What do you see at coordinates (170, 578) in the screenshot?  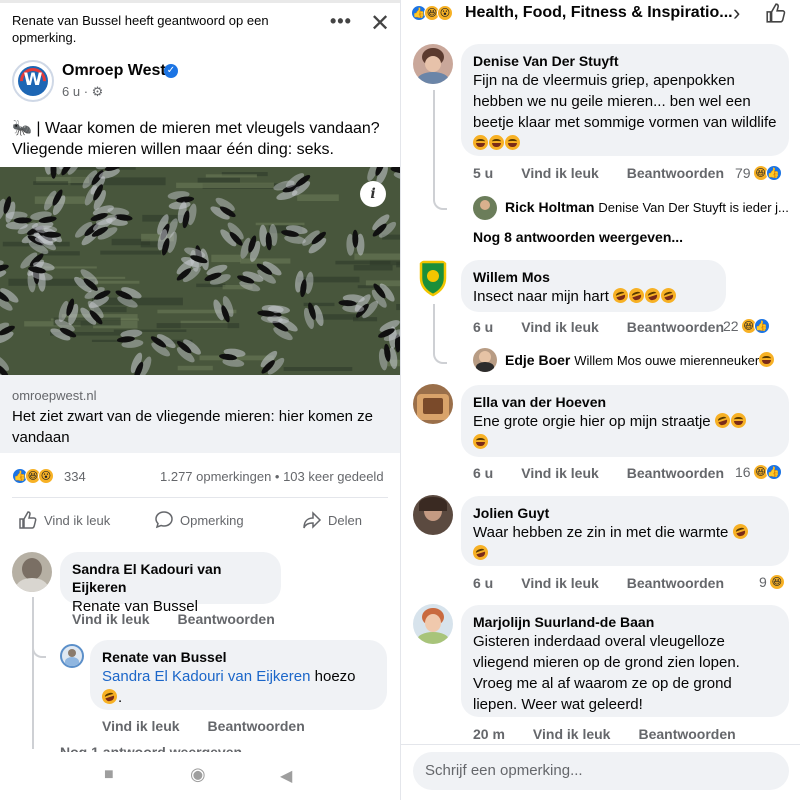 I see `comment-author: Sandra El Kadouri van Eijkeren` at bounding box center [170, 578].